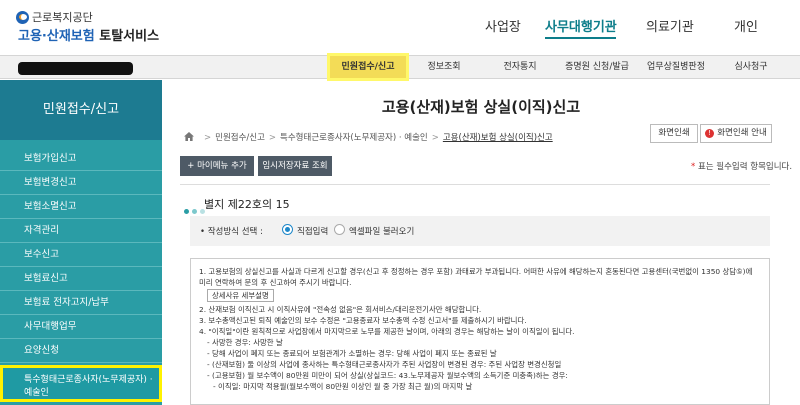 The image size is (800, 405). I want to click on topnav-workplace: 사업장, so click(503, 25).